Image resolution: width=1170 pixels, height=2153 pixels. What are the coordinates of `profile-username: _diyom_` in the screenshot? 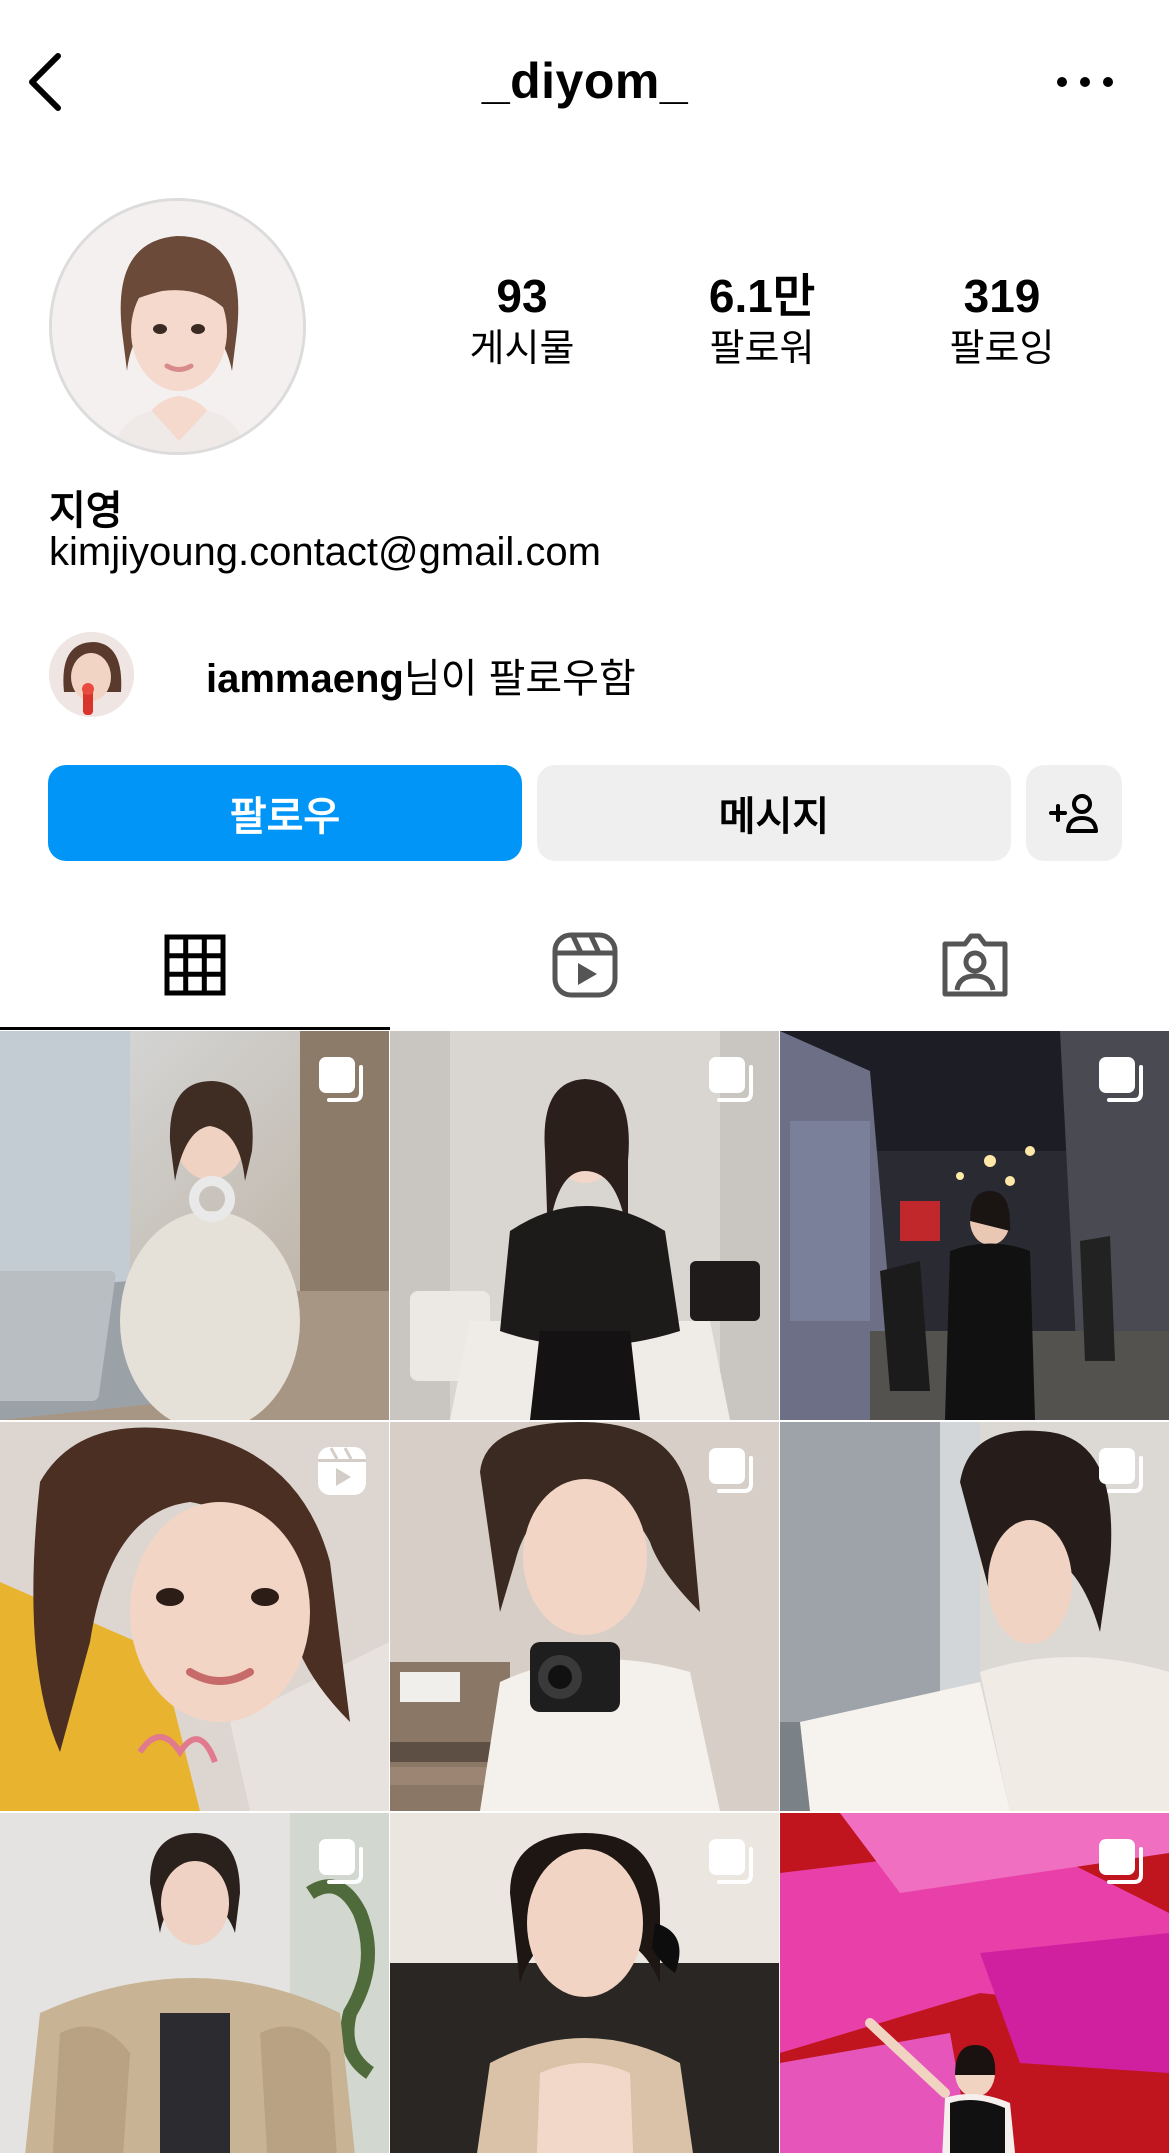 It's located at (585, 81).